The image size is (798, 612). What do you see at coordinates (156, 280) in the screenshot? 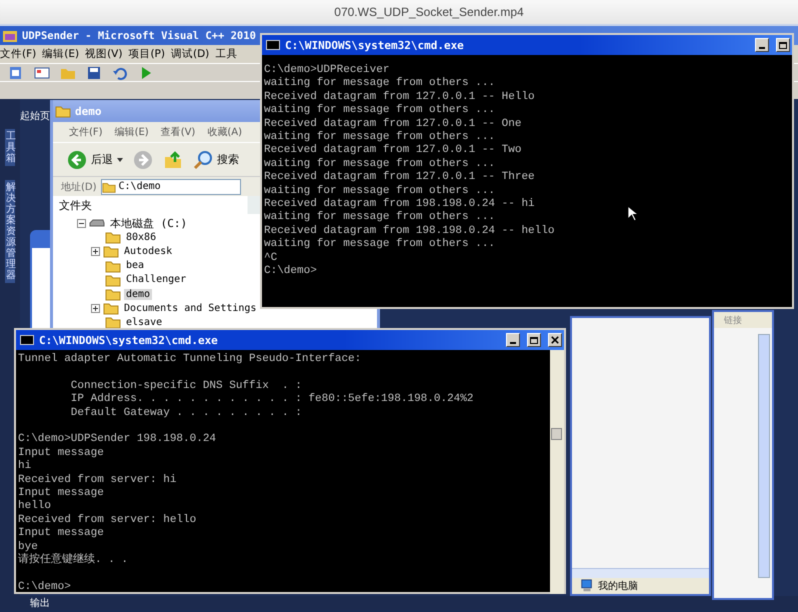
I see `tree-item: Challenger` at bounding box center [156, 280].